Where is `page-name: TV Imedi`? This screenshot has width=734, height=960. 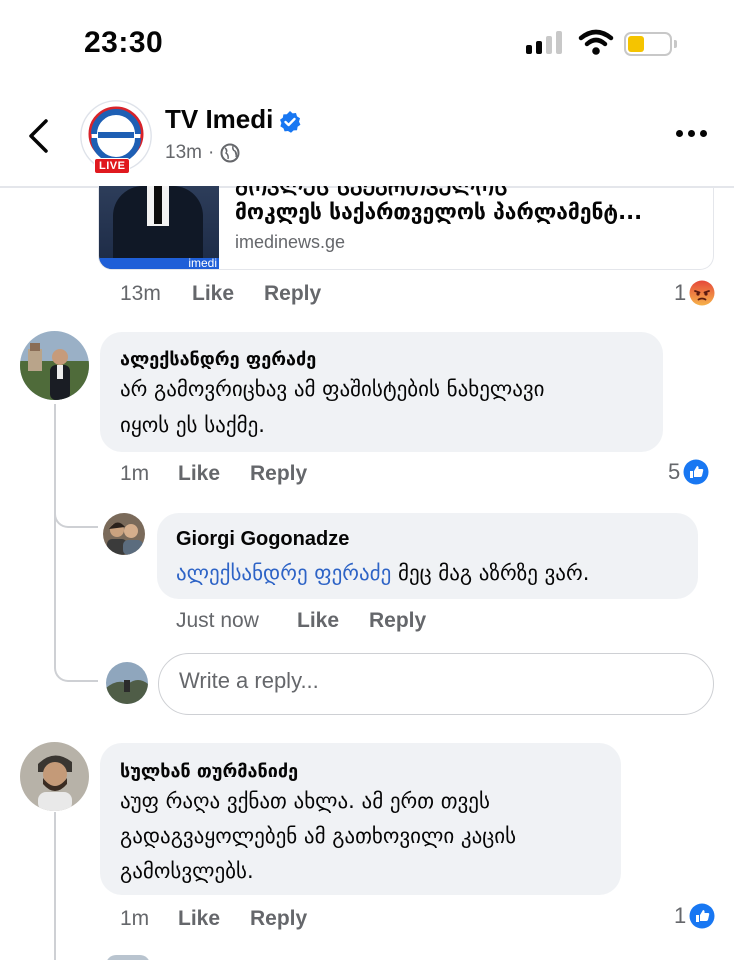 page-name: TV Imedi is located at coordinates (219, 119).